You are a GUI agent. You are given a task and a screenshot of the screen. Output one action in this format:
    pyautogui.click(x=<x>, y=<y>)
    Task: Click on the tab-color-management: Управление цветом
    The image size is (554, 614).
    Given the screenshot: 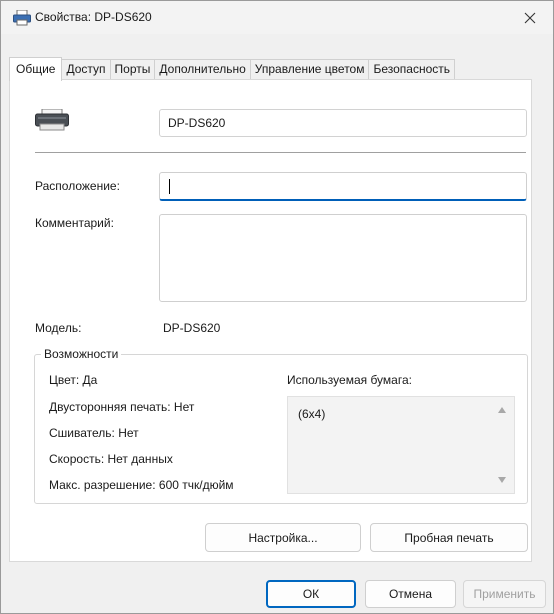 What is the action you would take?
    pyautogui.click(x=310, y=69)
    